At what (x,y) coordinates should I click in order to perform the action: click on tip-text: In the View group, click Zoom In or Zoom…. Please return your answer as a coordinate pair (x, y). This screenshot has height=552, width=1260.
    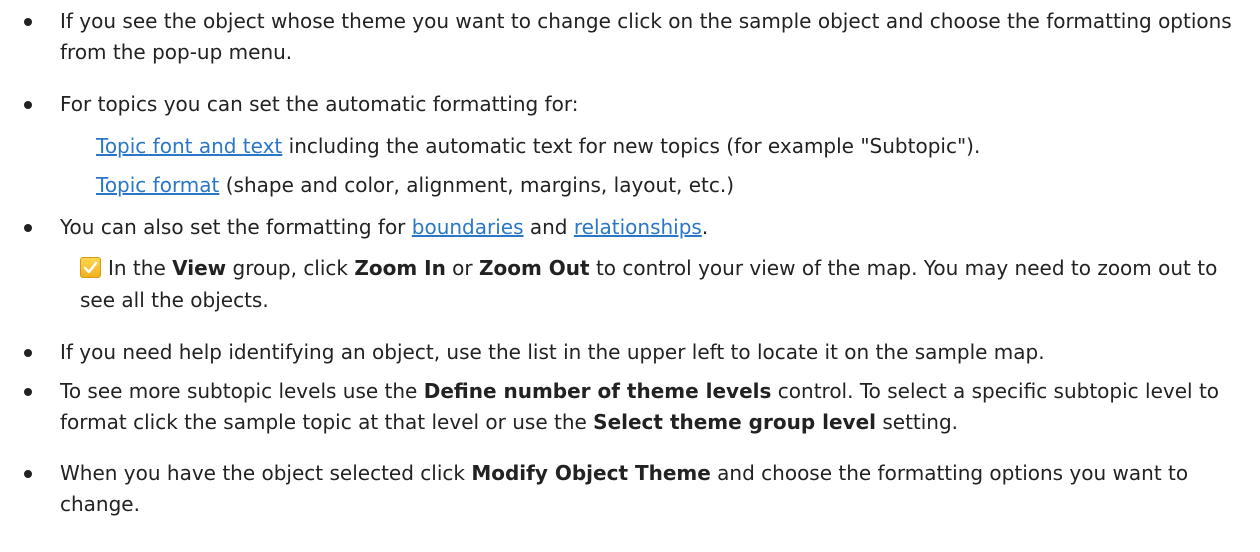
    Looking at the image, I should click on (660, 284).